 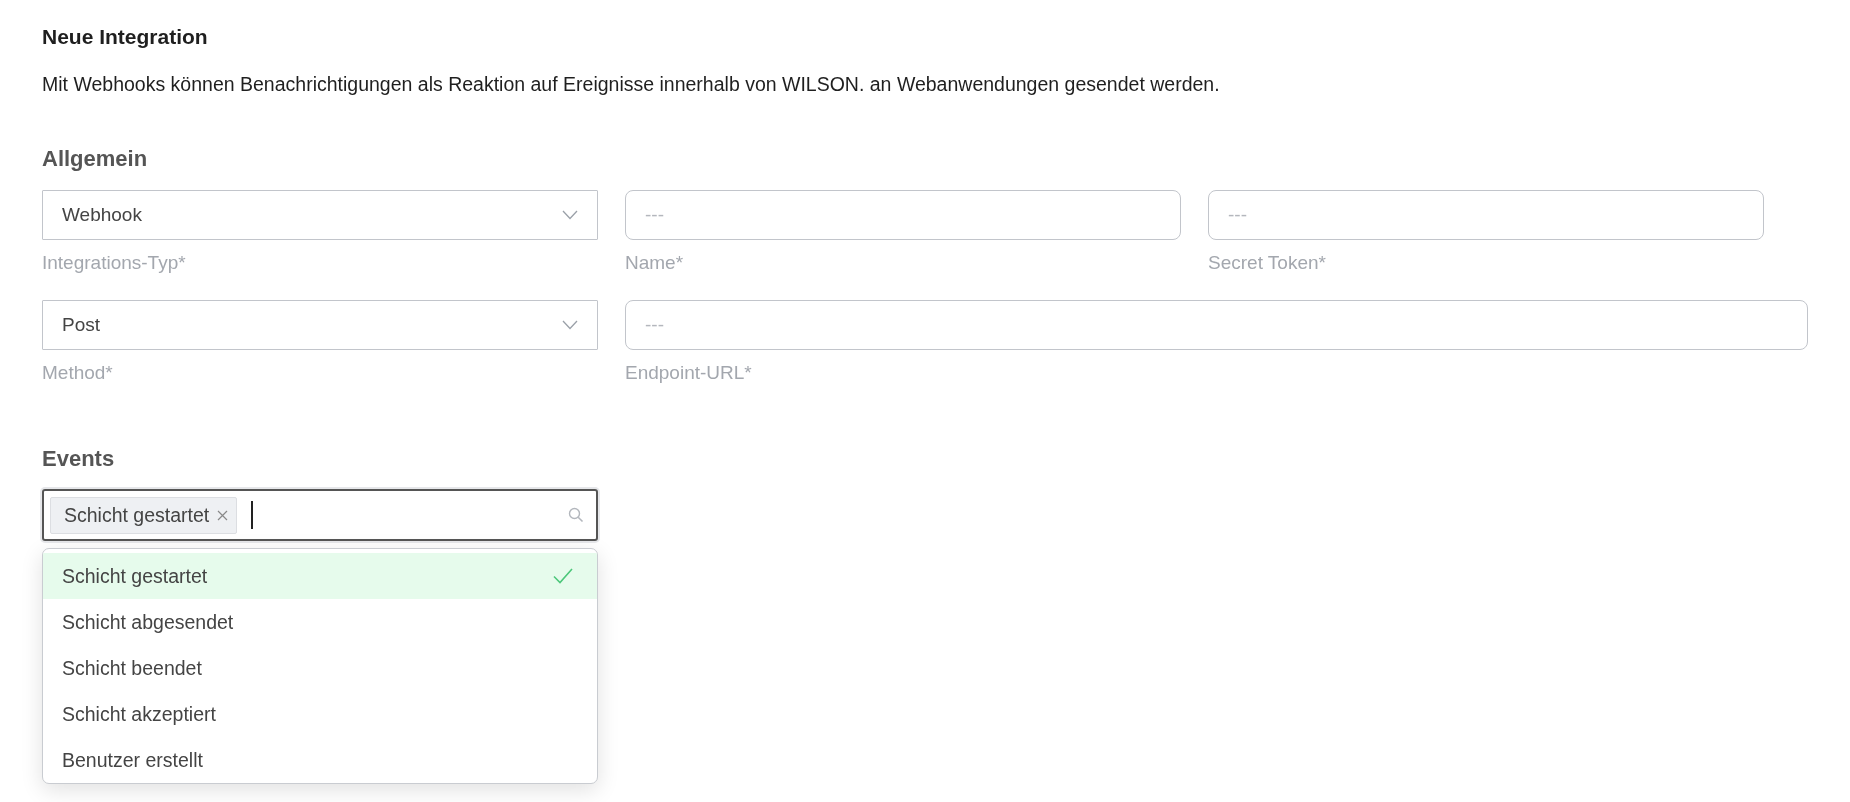 What do you see at coordinates (79, 459) in the screenshot?
I see `section-heading: Events` at bounding box center [79, 459].